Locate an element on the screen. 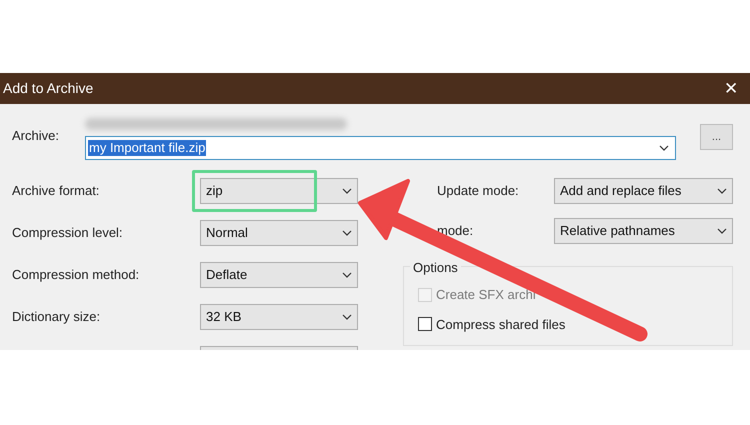  dropdown-value: Normal is located at coordinates (227, 233).